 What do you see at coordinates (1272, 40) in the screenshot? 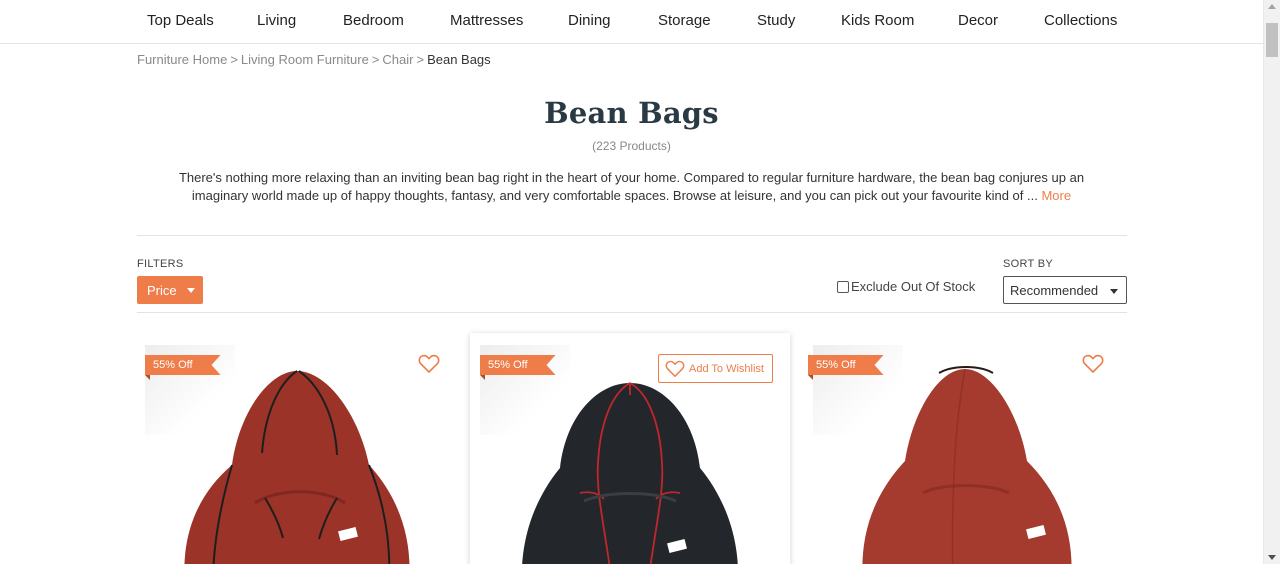
I see `scrollbar-thumb` at bounding box center [1272, 40].